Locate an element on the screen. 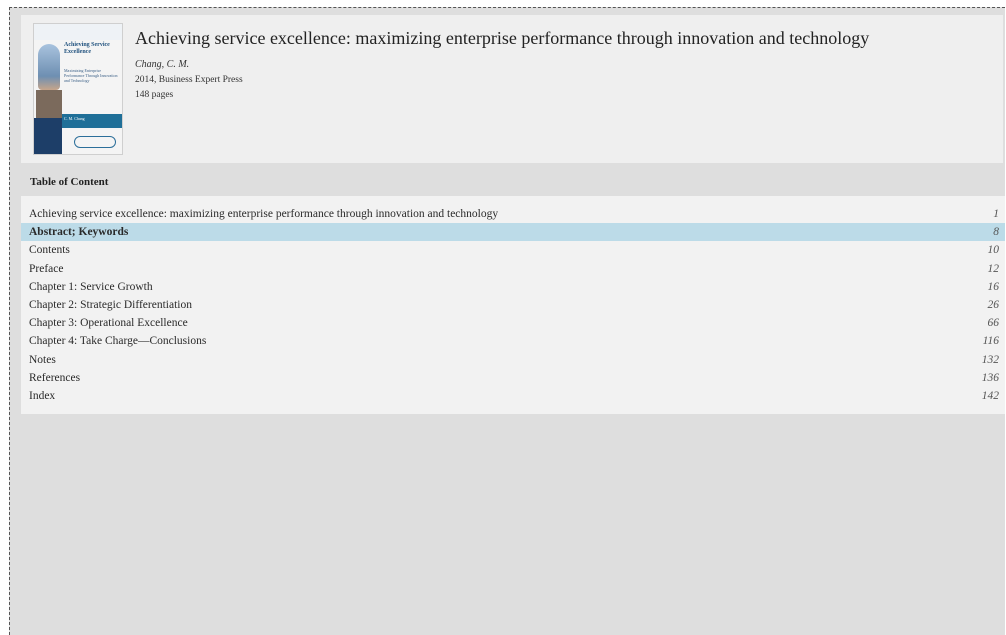 Image resolution: width=1006 pixels, height=635 pixels. toc-entry-page: 10 is located at coordinates (993, 250).